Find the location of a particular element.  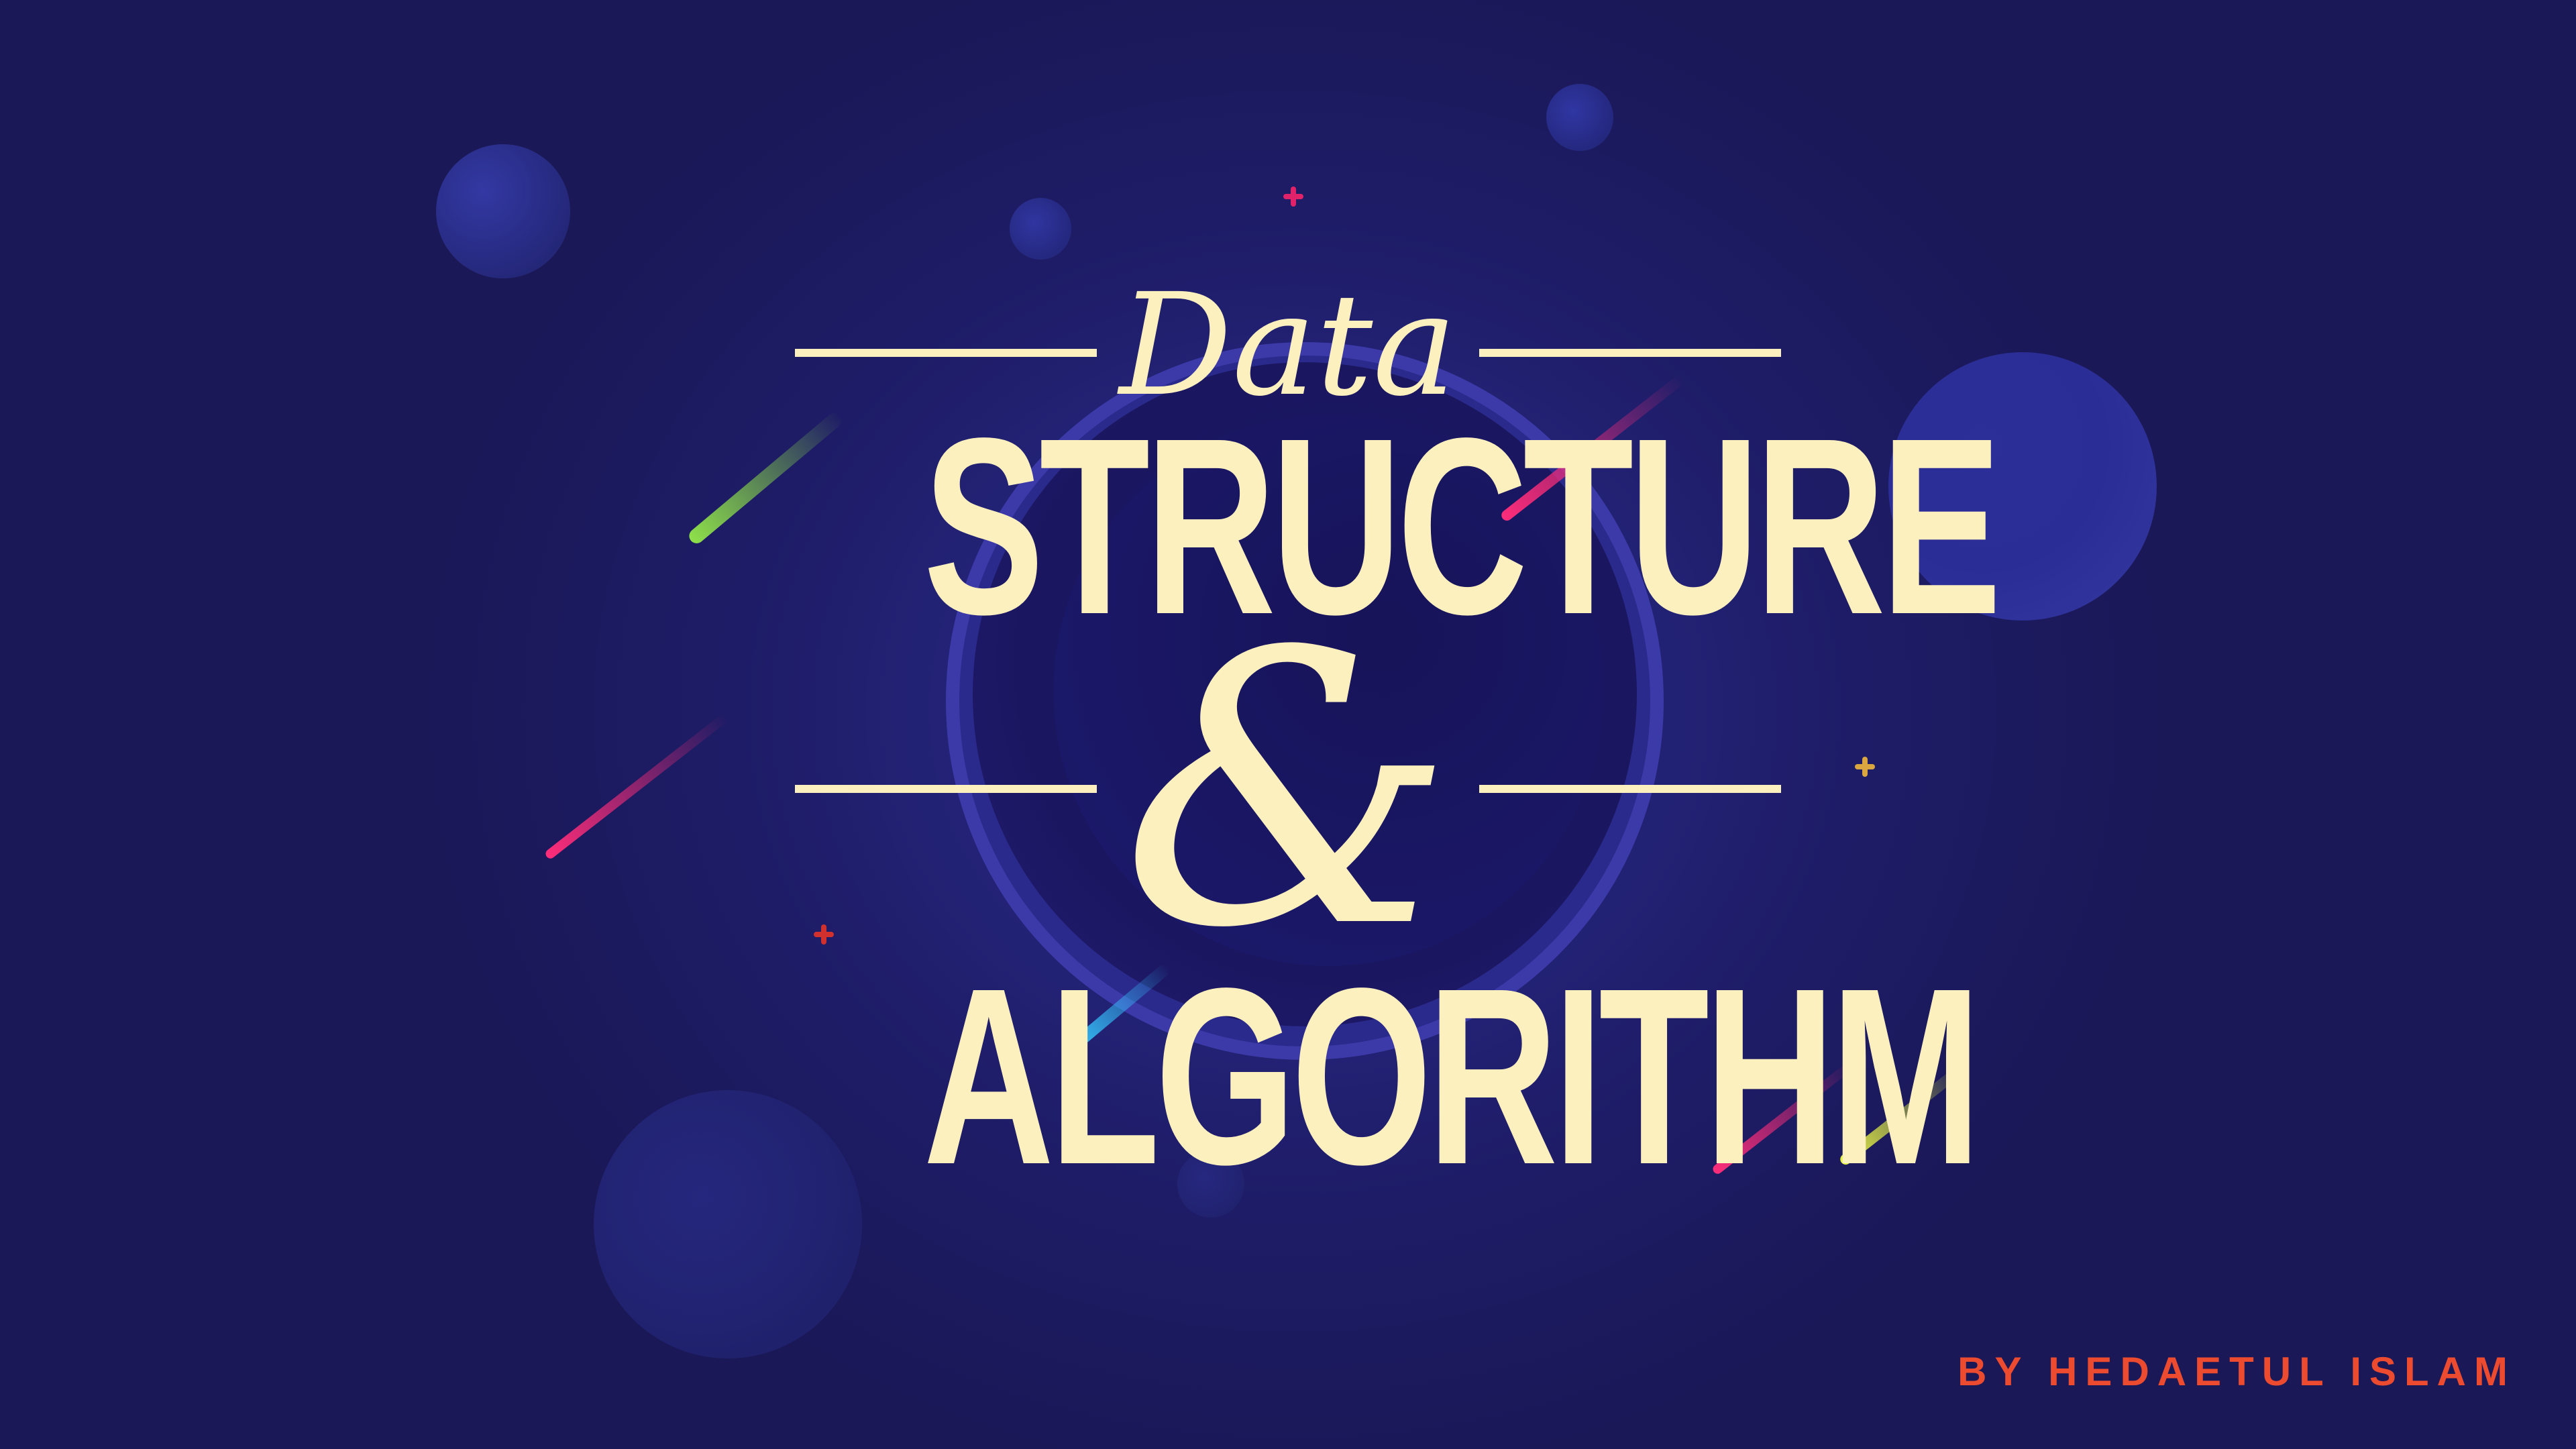

sparkle-top is located at coordinates (1293, 196).